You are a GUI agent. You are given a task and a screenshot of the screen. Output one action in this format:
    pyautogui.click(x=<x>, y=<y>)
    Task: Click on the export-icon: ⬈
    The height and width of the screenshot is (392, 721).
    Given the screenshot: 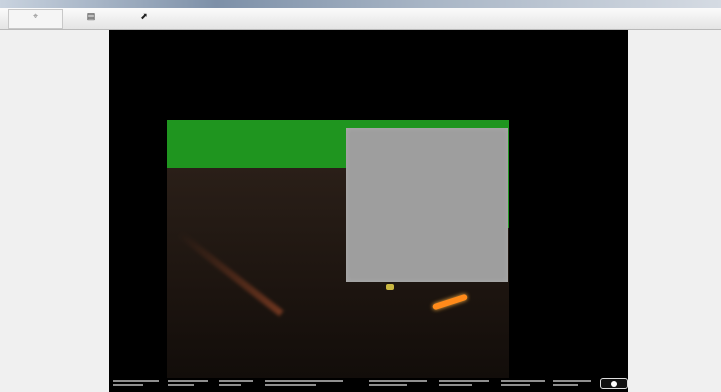 What is the action you would take?
    pyautogui.click(x=144, y=16)
    